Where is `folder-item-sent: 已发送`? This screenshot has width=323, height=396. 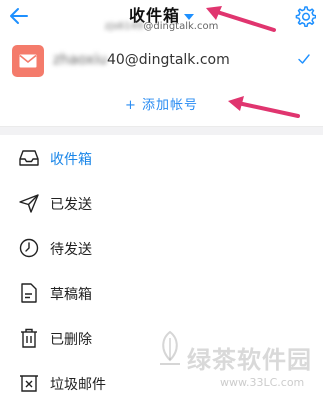
folder-item-sent: 已发送 is located at coordinates (161, 202).